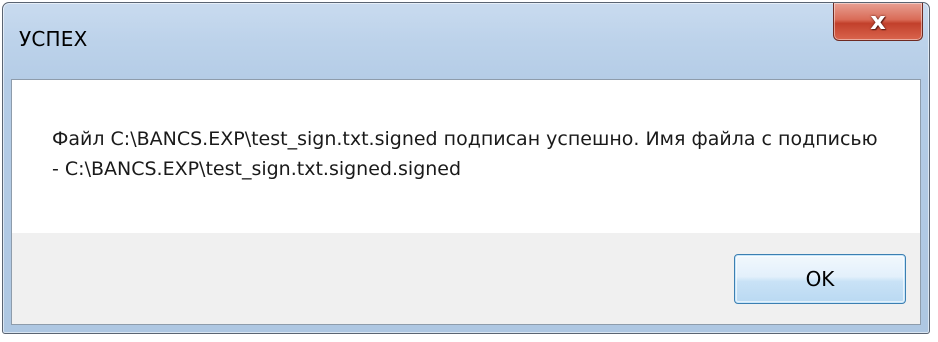  I want to click on dialog-title: УСПЕХ, so click(53, 39).